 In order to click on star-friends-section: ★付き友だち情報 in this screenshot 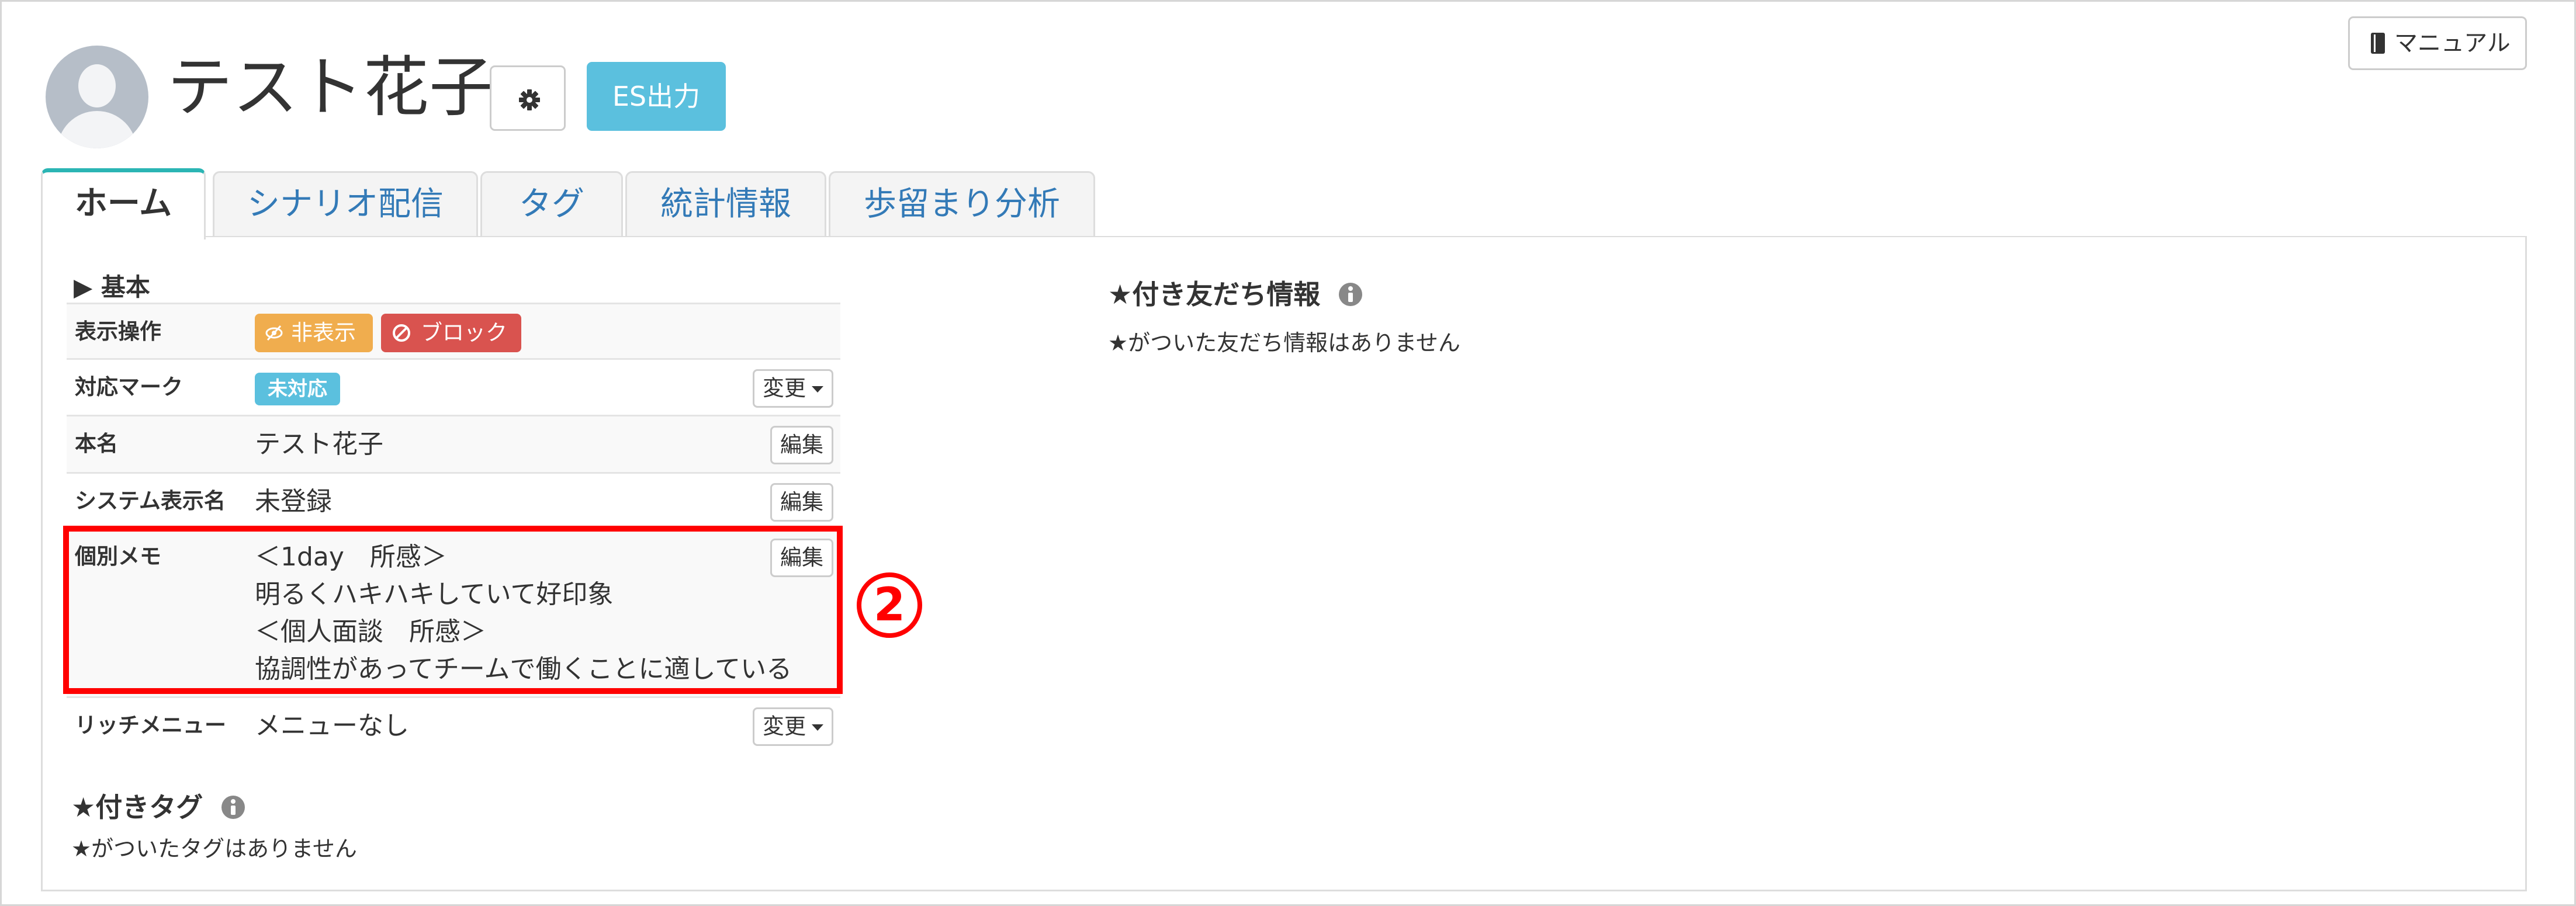, I will do `click(1236, 292)`.